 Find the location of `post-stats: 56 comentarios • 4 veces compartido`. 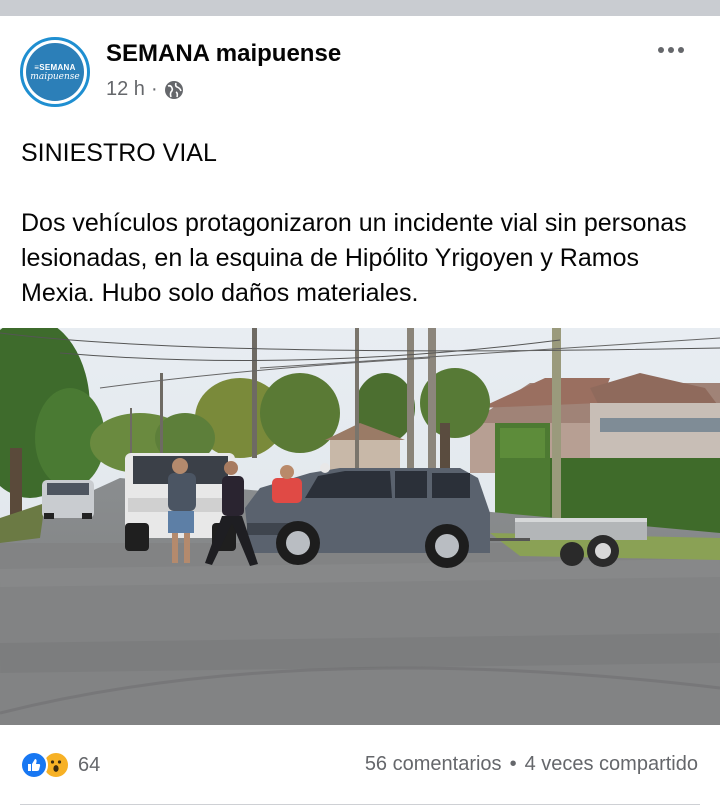

post-stats: 56 comentarios • 4 veces compartido is located at coordinates (531, 764).